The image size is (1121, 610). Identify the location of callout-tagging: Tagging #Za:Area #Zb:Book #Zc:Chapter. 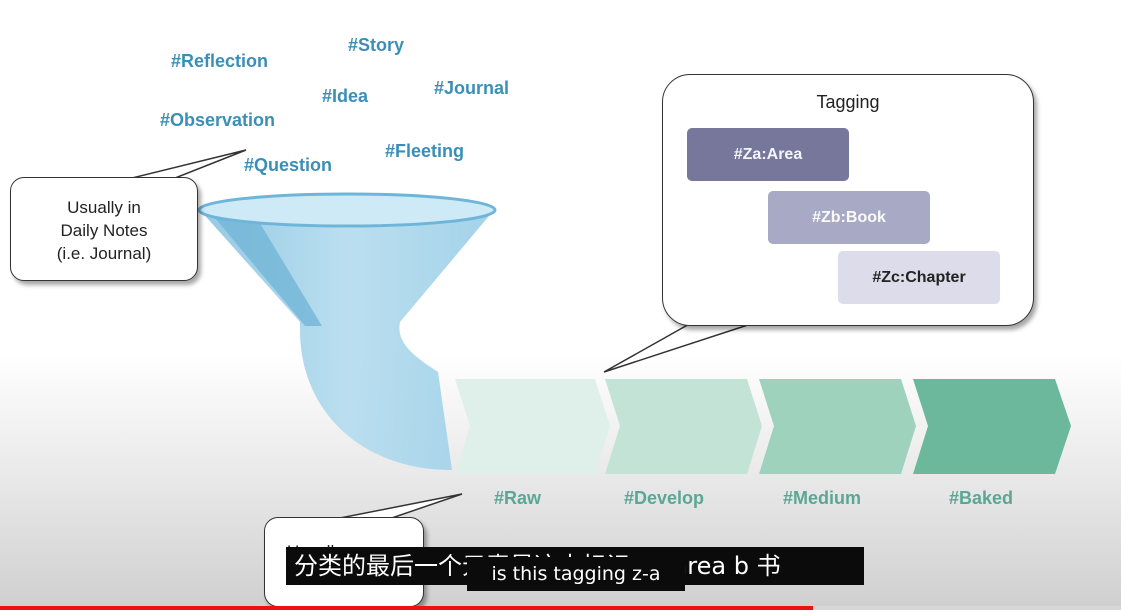
(848, 200).